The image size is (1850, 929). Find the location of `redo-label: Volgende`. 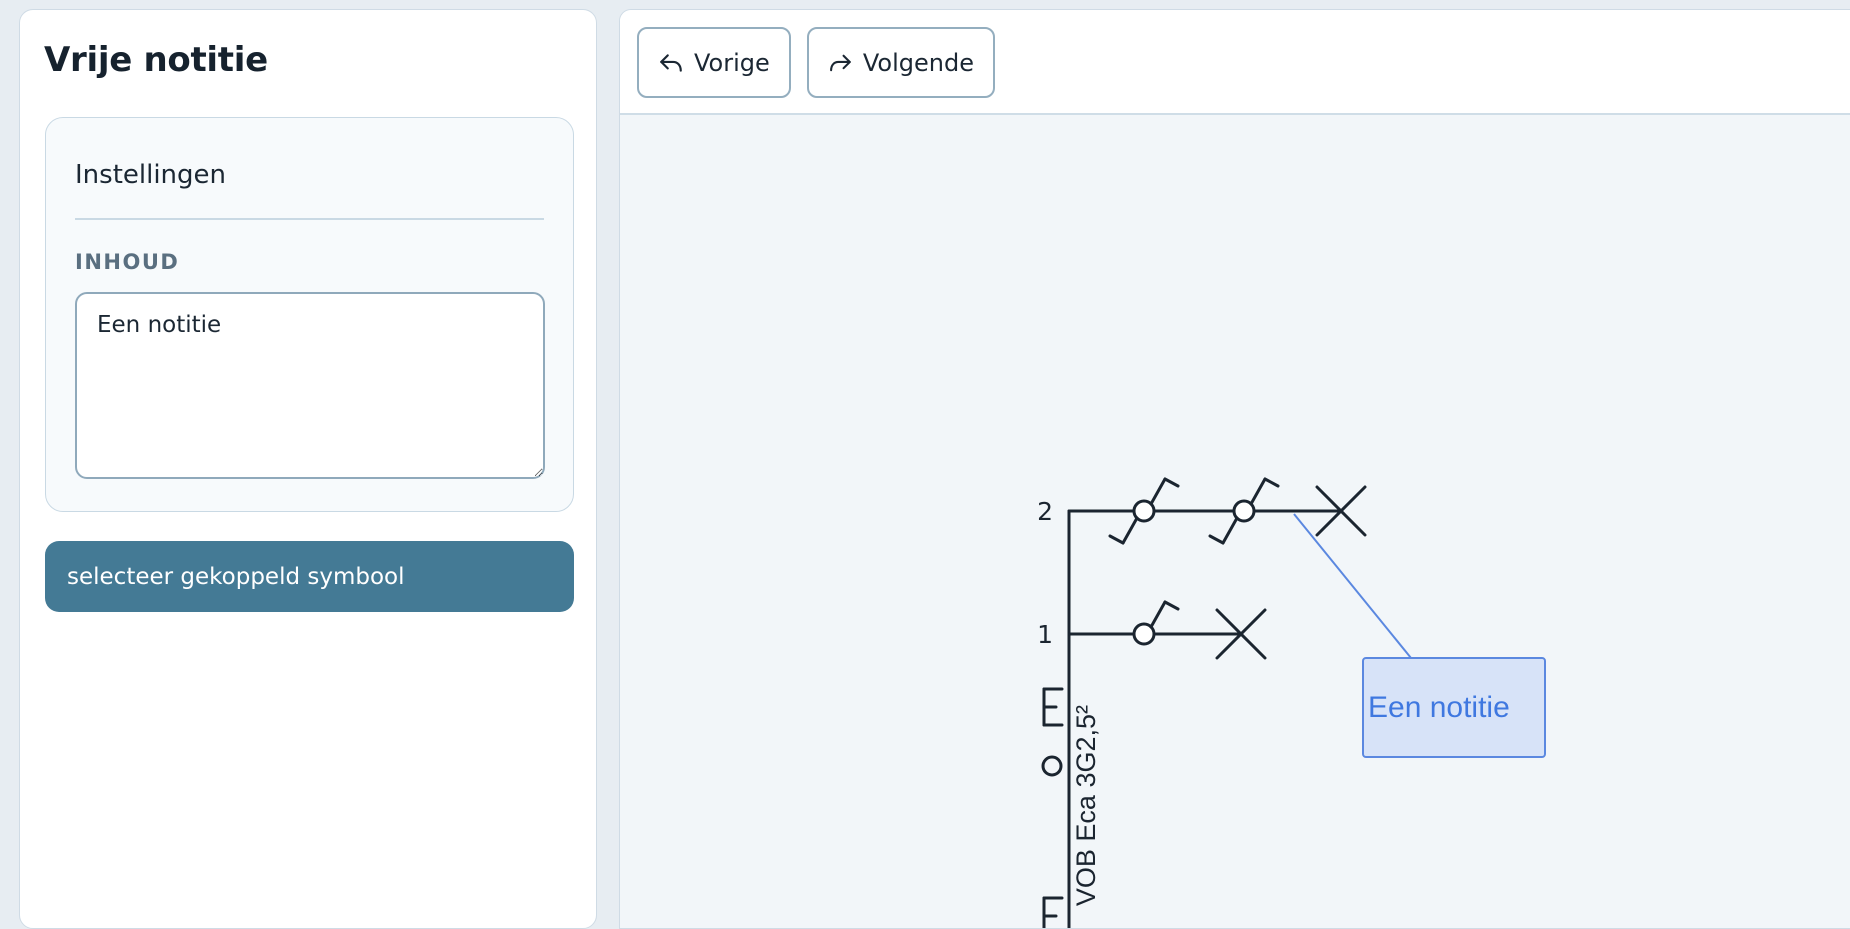

redo-label: Volgende is located at coordinates (918, 62).